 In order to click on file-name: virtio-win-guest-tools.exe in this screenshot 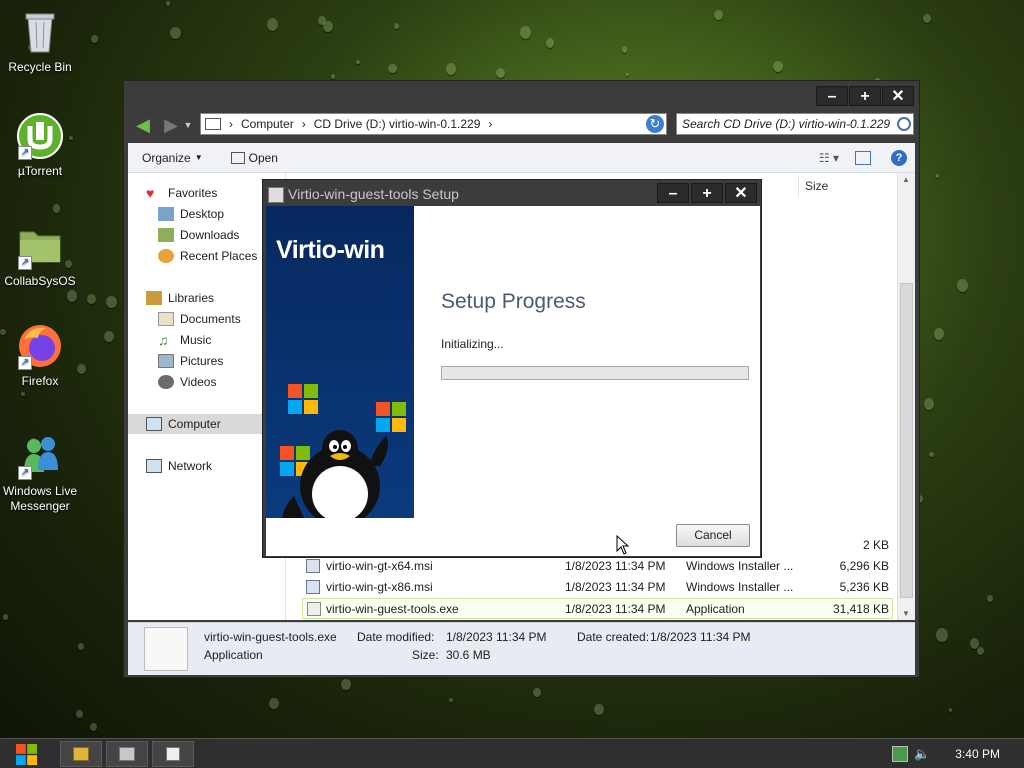, I will do `click(392, 609)`.